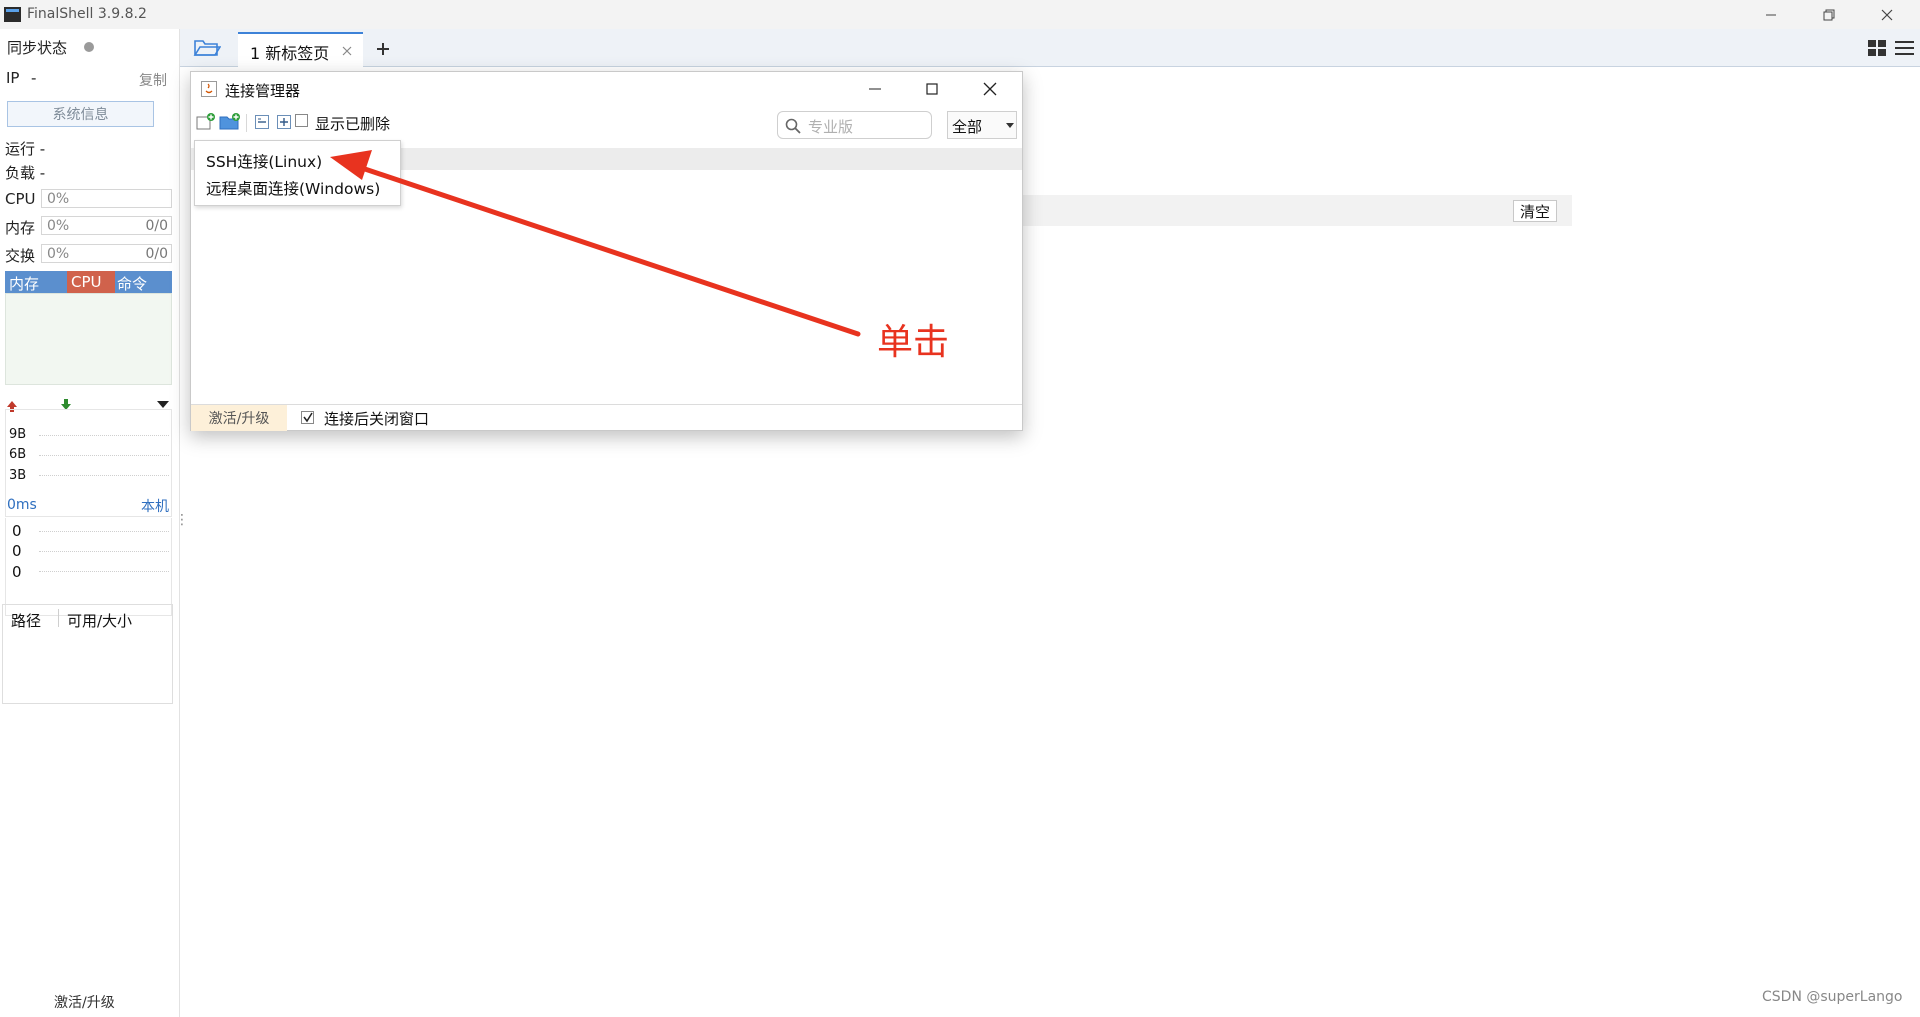 The image size is (1920, 1017). I want to click on sync-status-dot, so click(89, 47).